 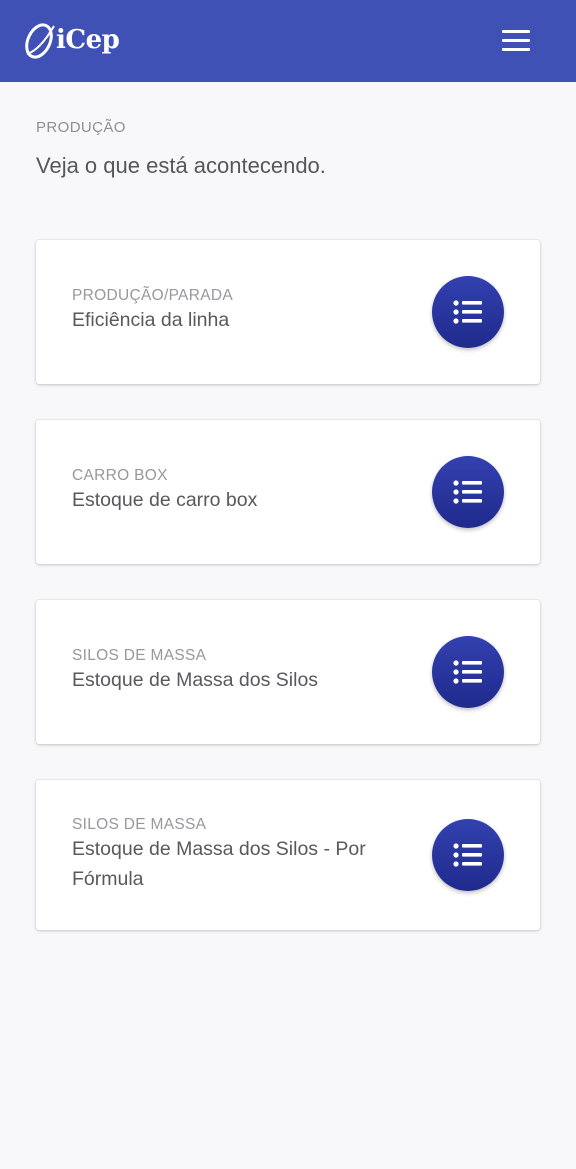 I want to click on logo: iCep, so click(x=74, y=41).